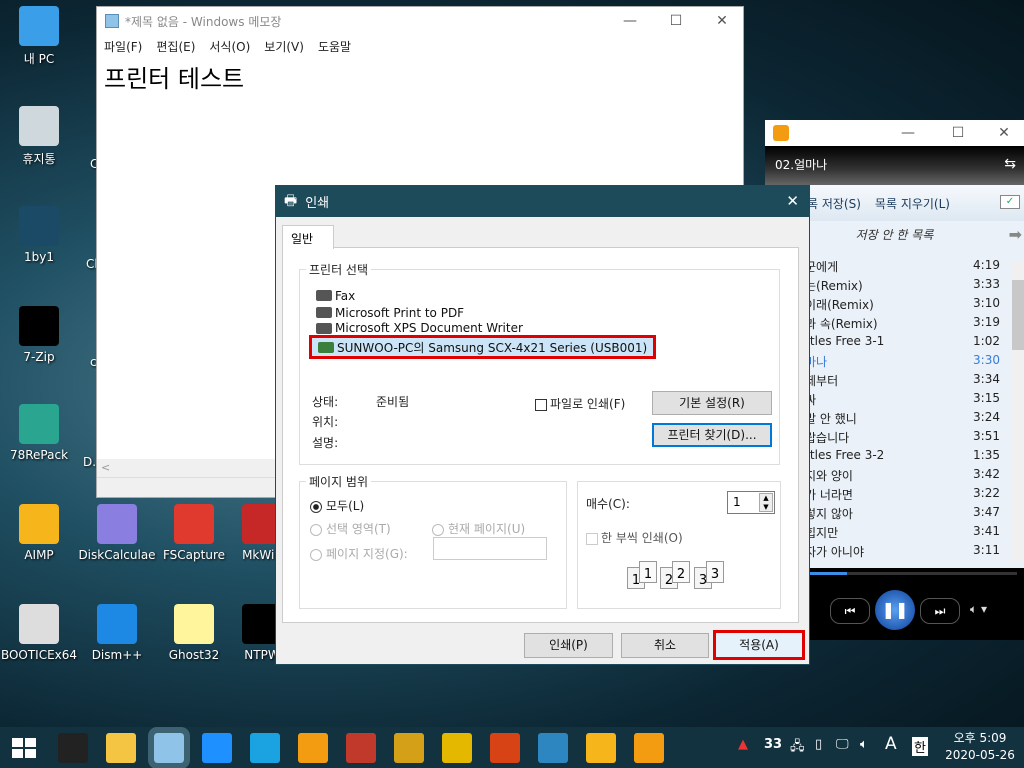 Image resolution: width=1024 pixels, height=768 pixels. What do you see at coordinates (978, 609) in the screenshot?
I see `volume-icon: 🔈︎ ▾` at bounding box center [978, 609].